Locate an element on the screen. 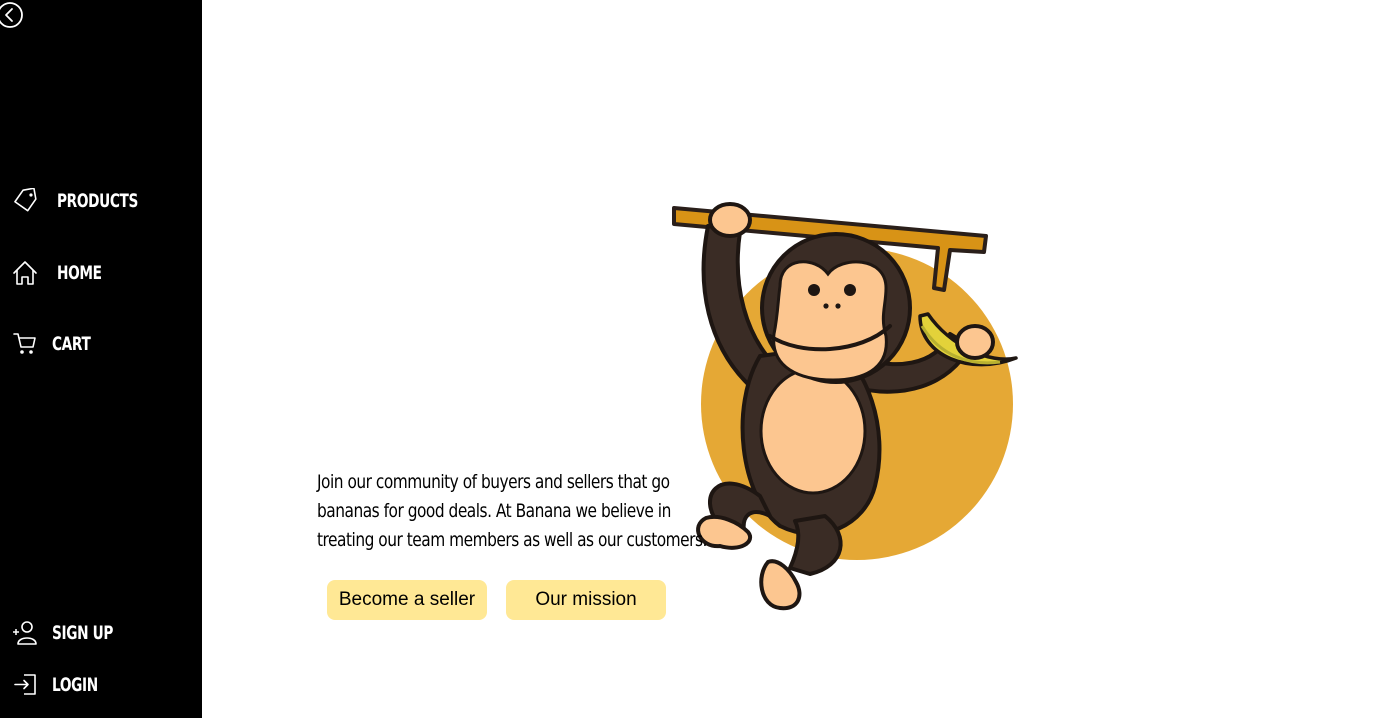  tag-icon is located at coordinates (25, 200).